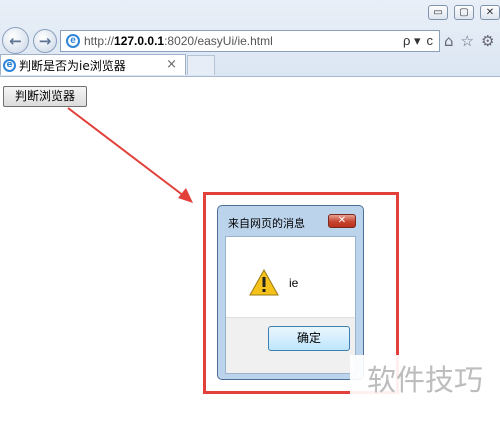 This screenshot has width=500, height=421. Describe the element at coordinates (266, 223) in the screenshot. I see `dialog-title: 来自网页的消息` at that location.